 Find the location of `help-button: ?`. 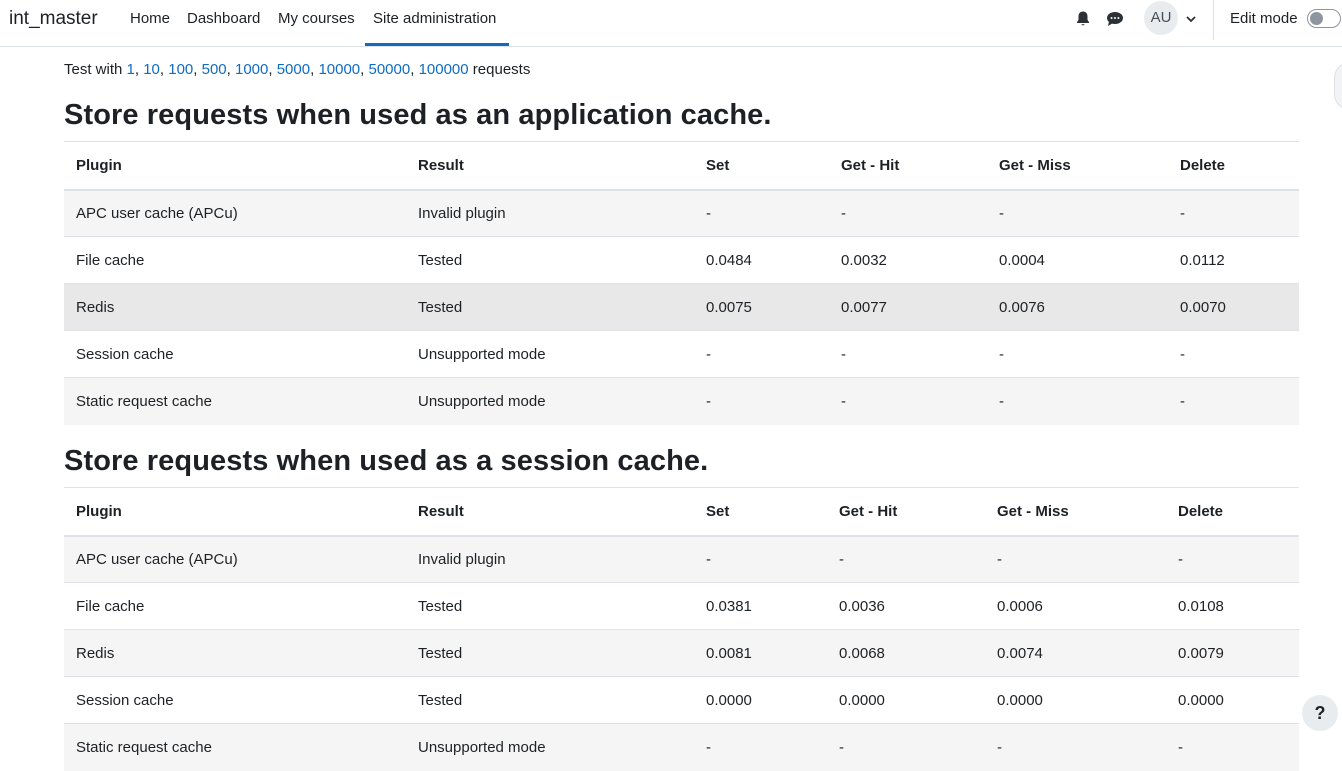

help-button: ? is located at coordinates (1320, 713).